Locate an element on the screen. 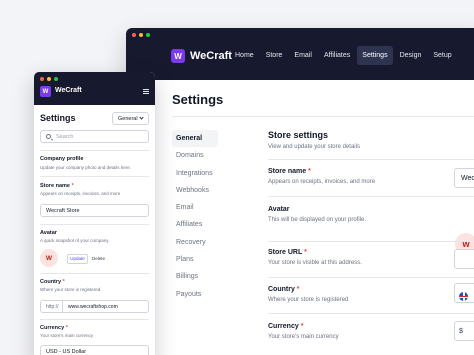 The image size is (474, 355). uk-flag-icon is located at coordinates (463, 296).